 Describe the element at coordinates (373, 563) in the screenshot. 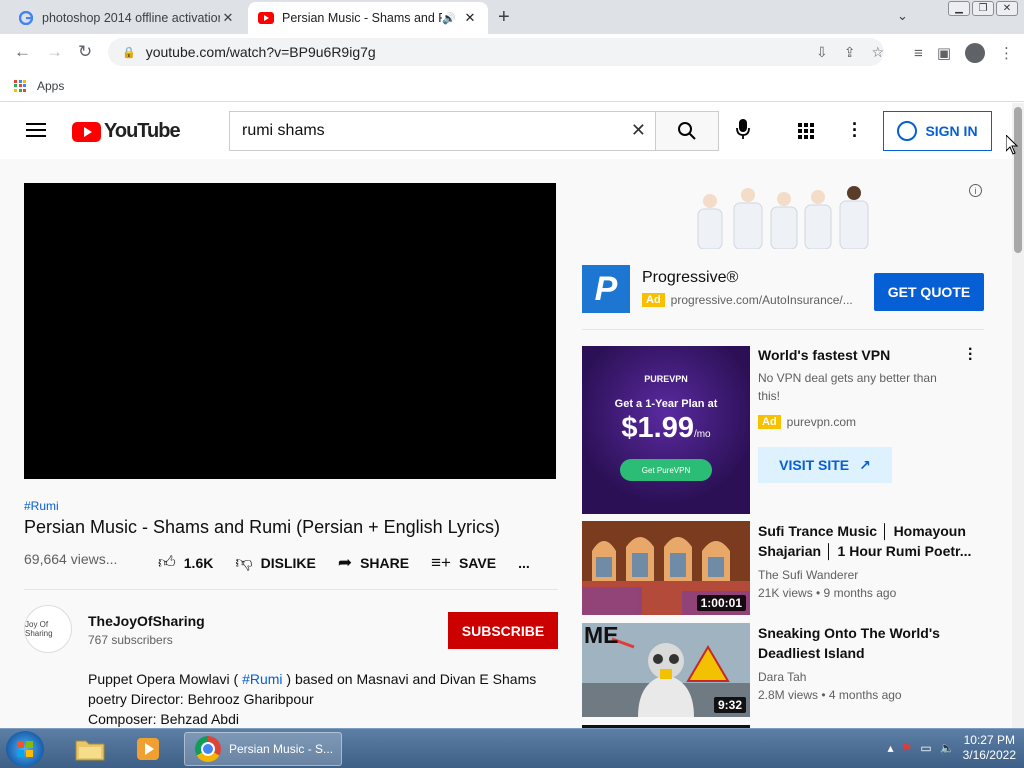

I see `share-button: ➦ SHARE` at that location.